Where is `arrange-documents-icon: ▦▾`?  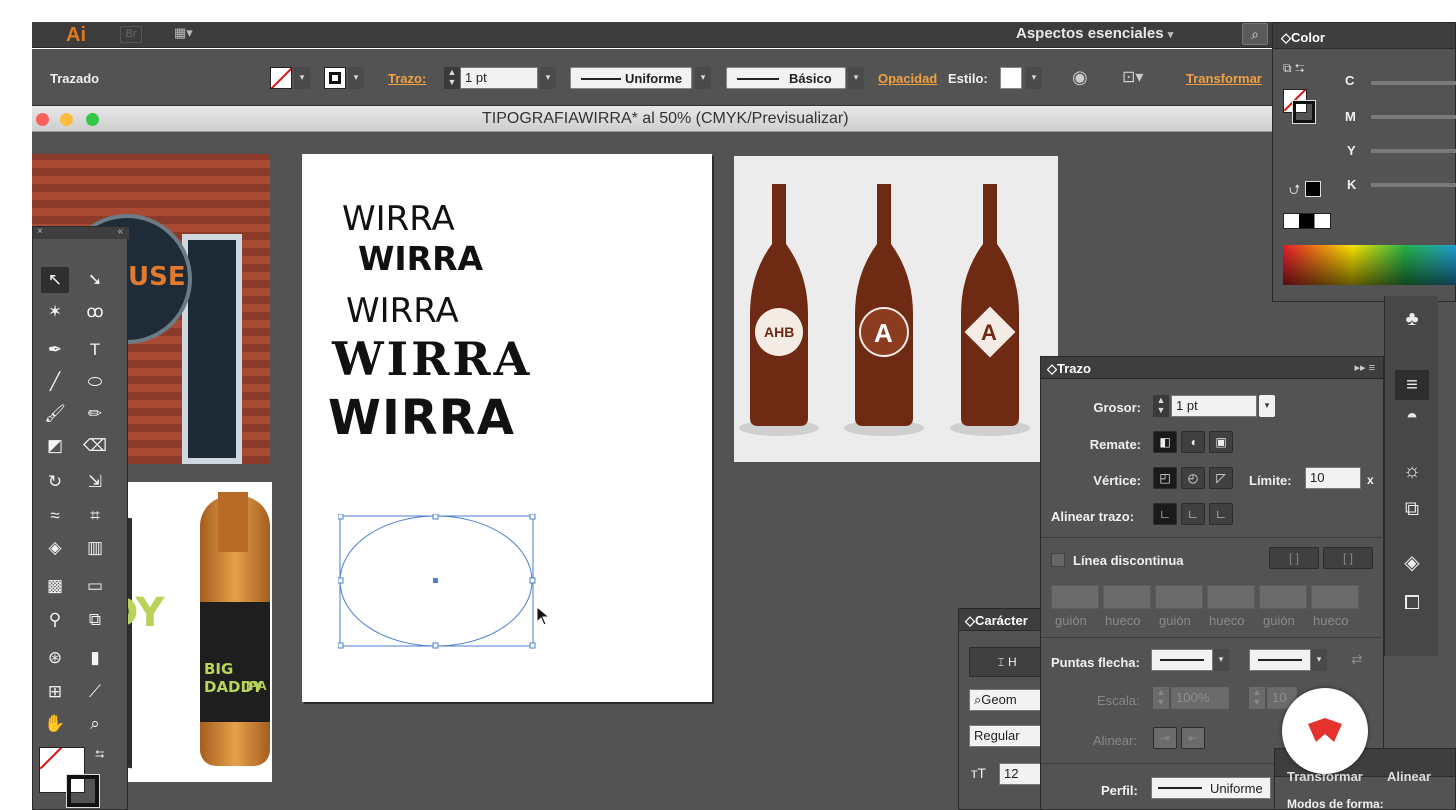 arrange-documents-icon: ▦▾ is located at coordinates (190, 34).